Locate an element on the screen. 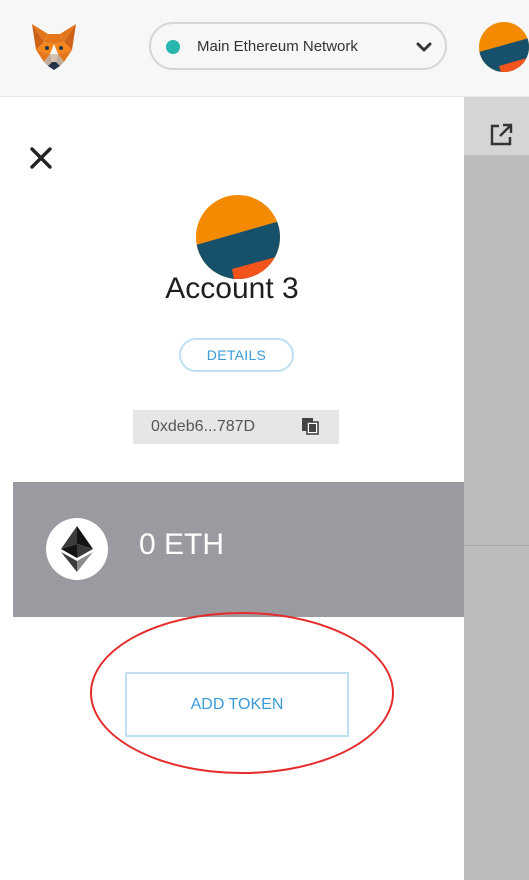 This screenshot has width=529, height=880. app-header: Main Ethereum Network is located at coordinates (264, 48).